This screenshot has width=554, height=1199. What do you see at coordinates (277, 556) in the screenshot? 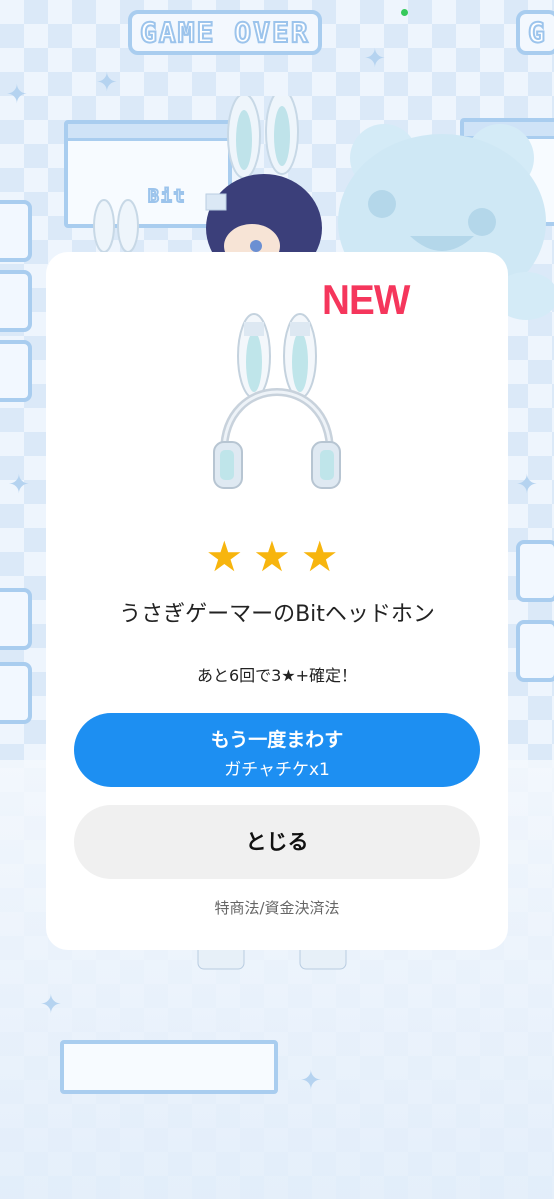
I see `rarity-stars: ★★★` at bounding box center [277, 556].